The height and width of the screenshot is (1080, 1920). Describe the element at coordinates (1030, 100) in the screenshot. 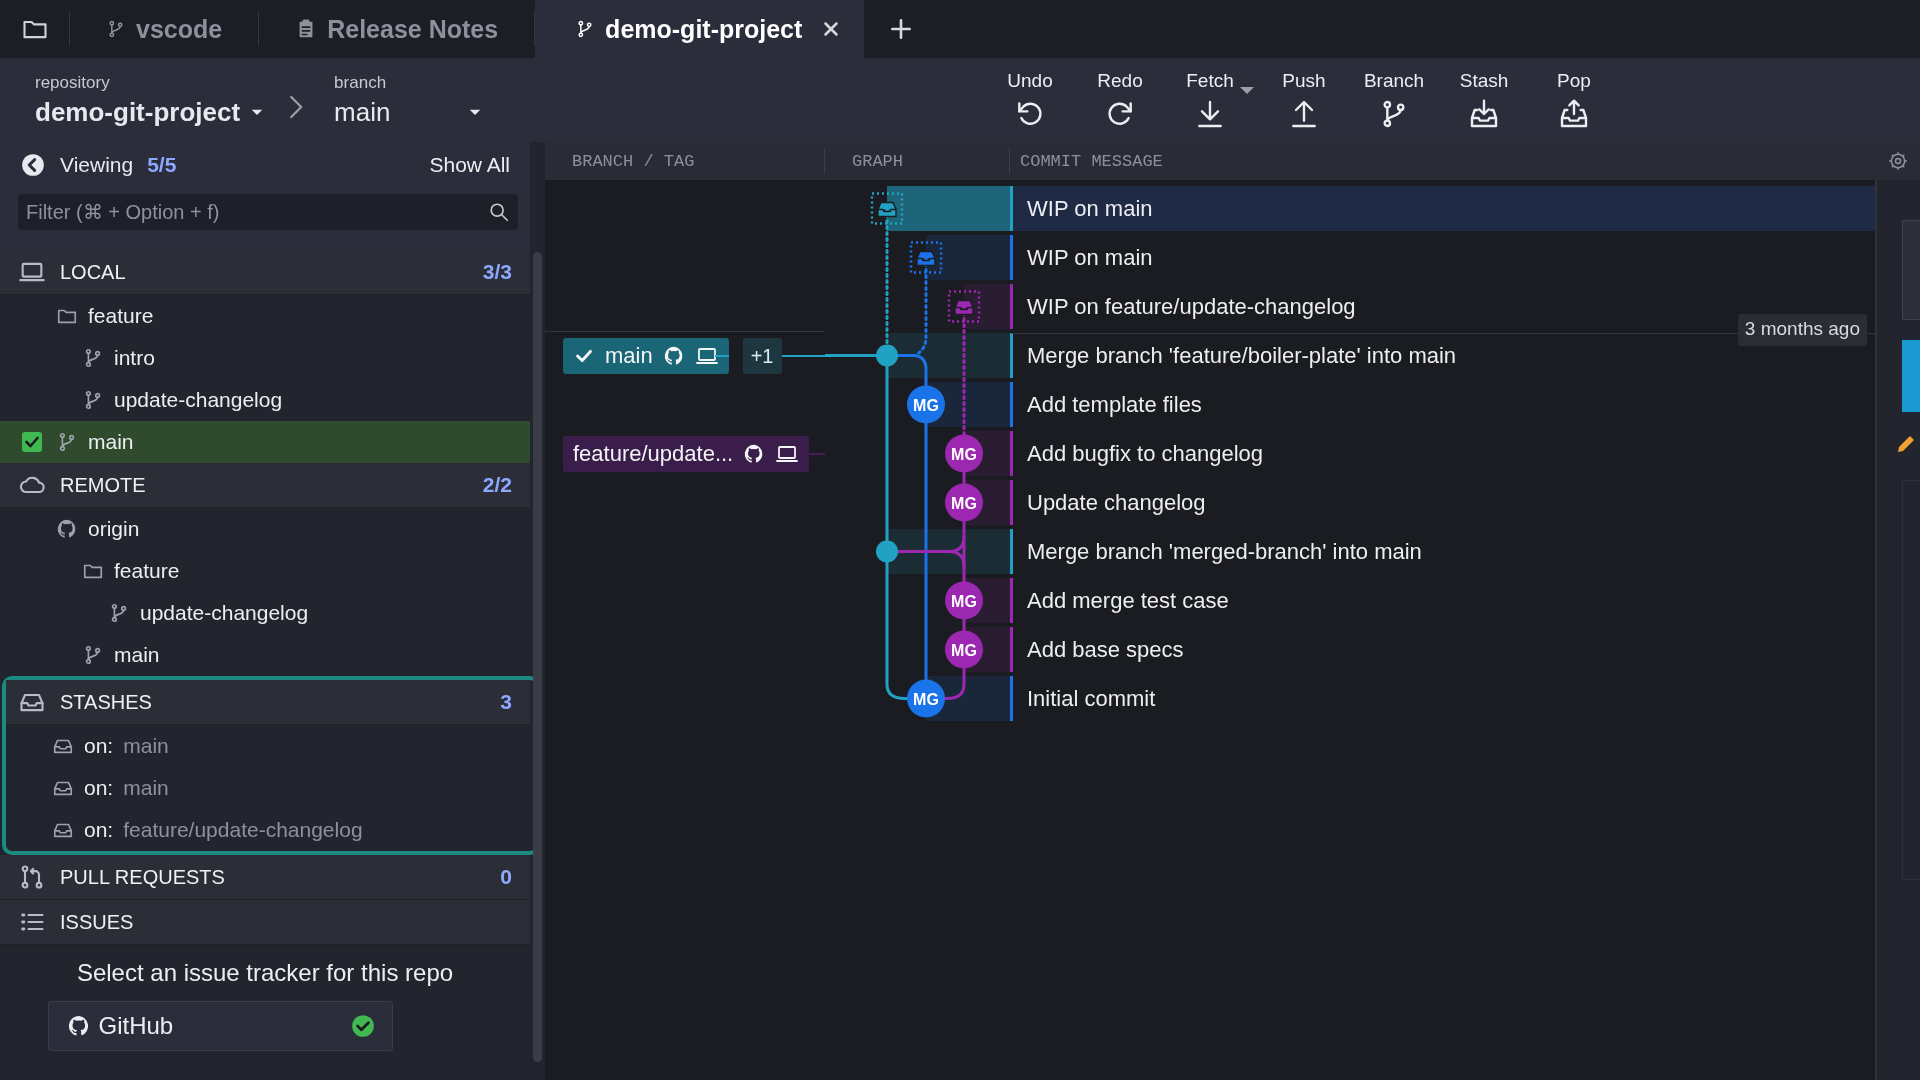

I see `toolbar-button: Undo` at that location.